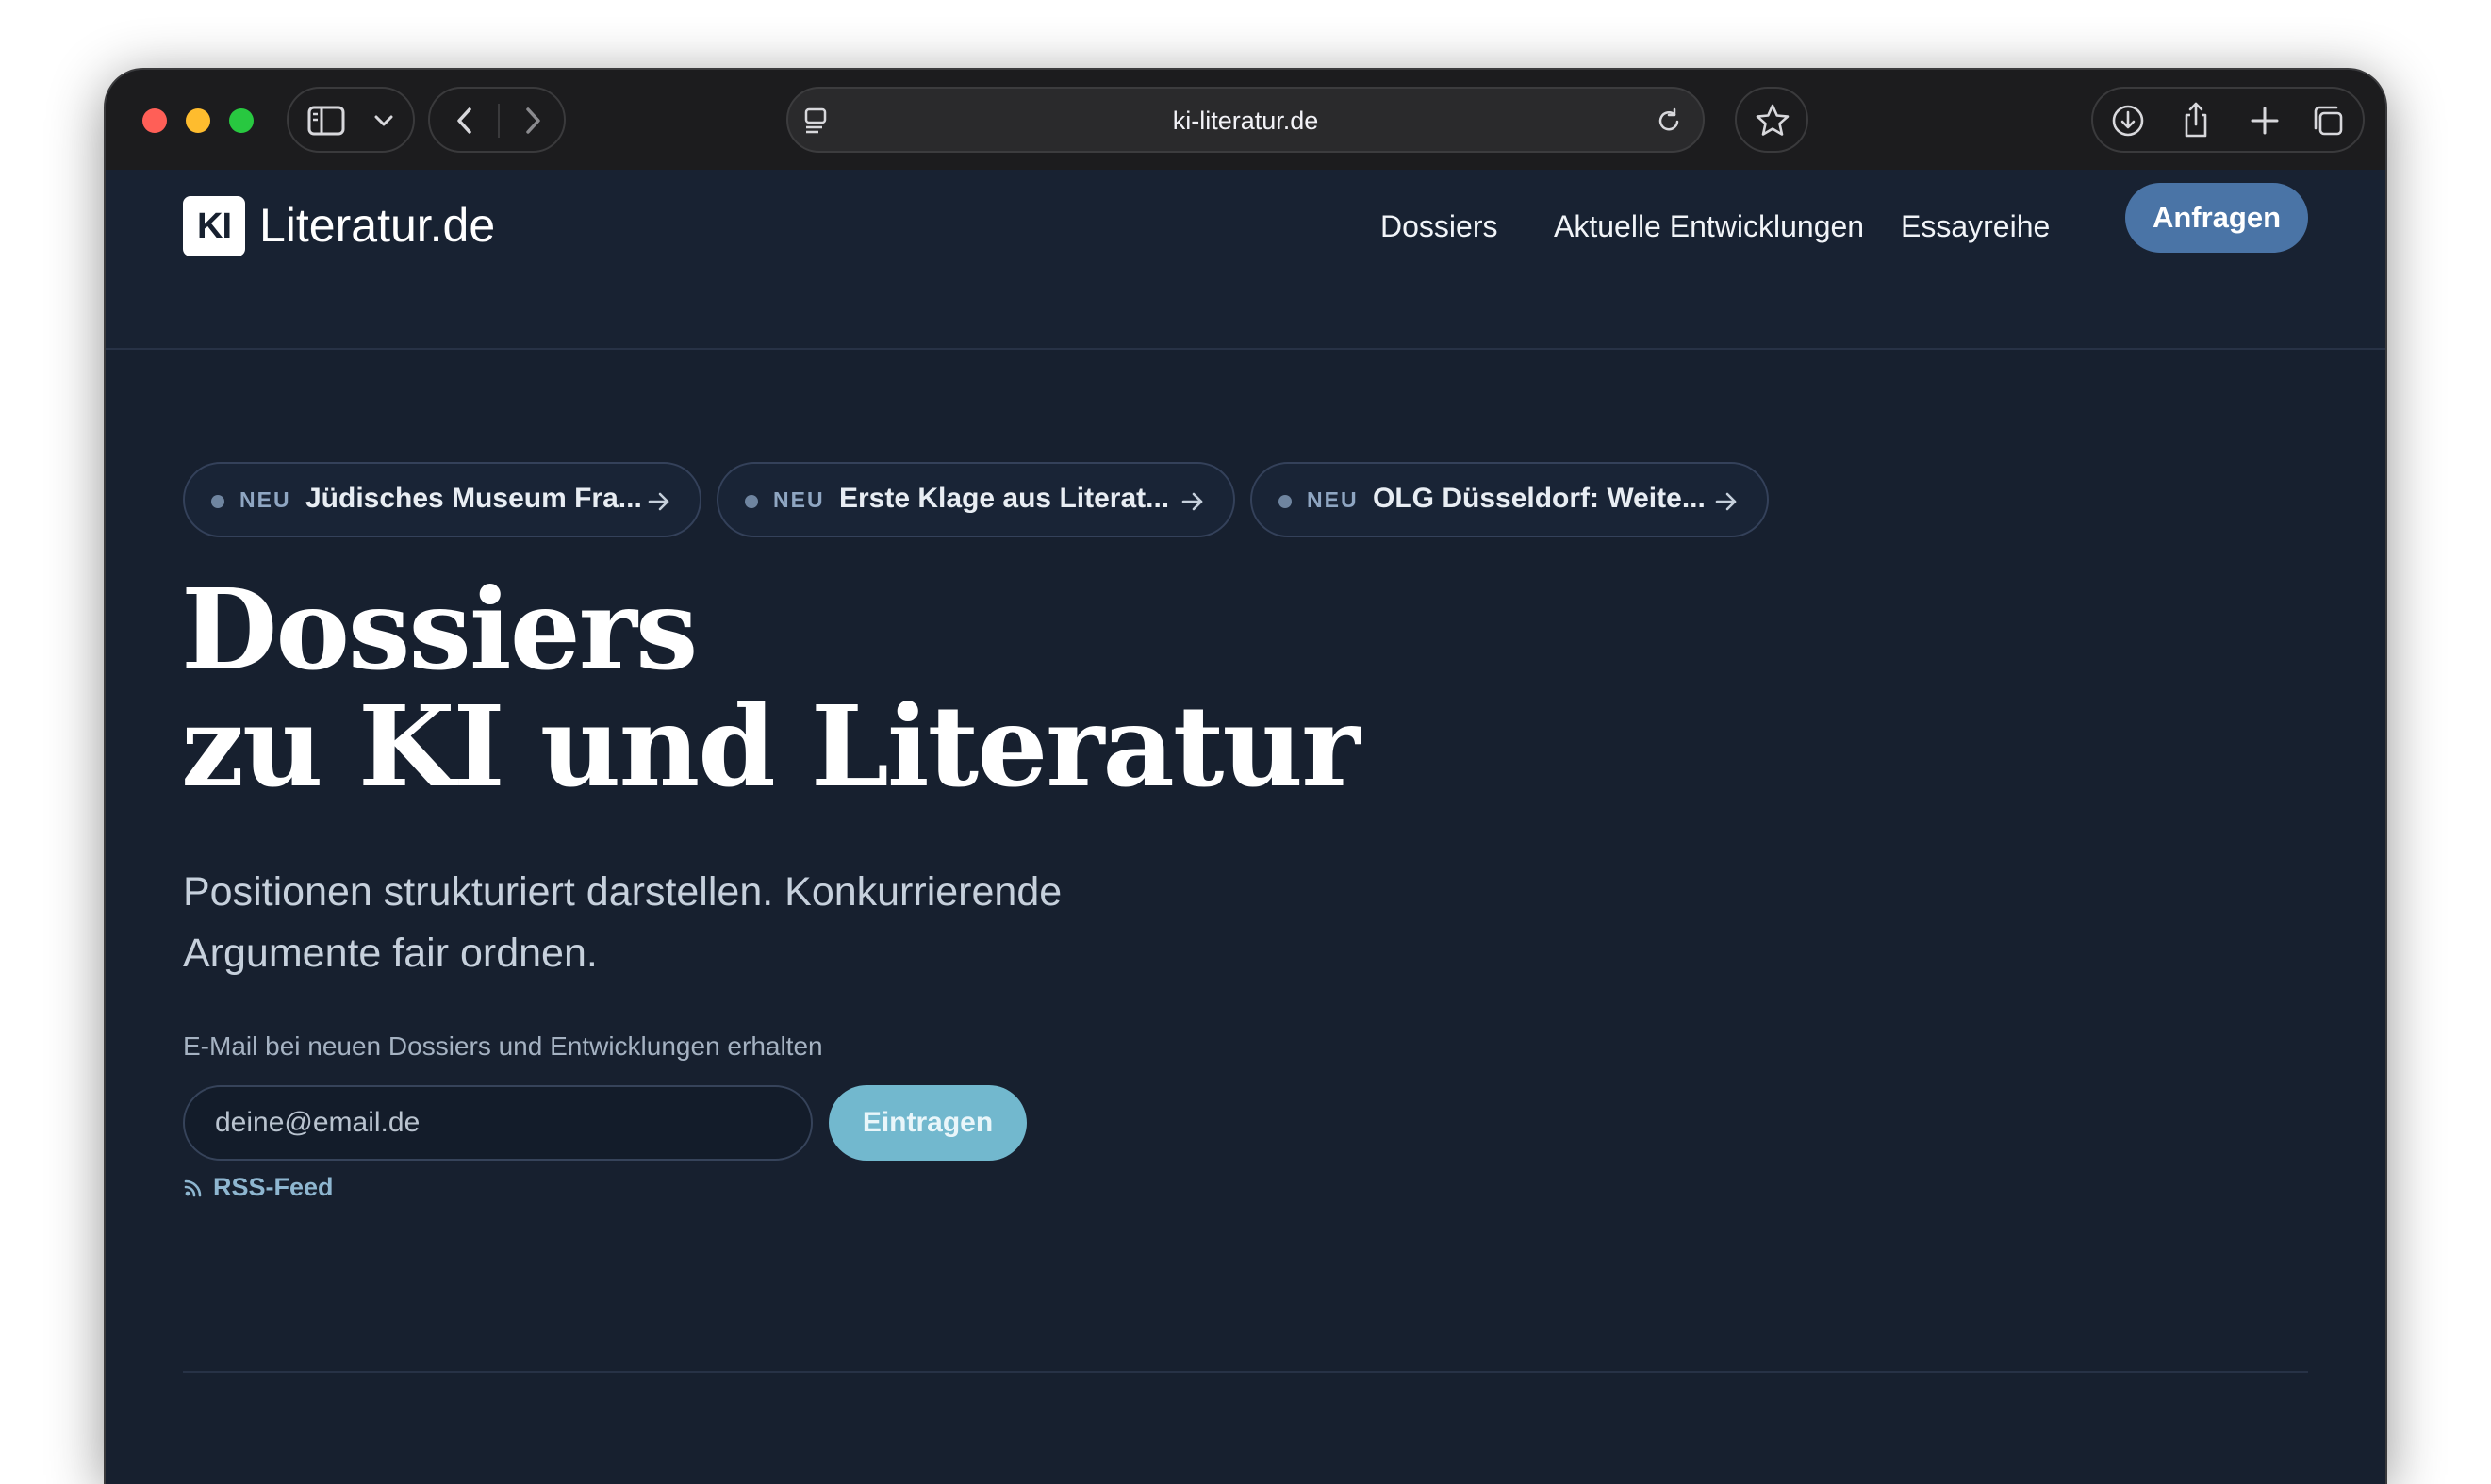 This screenshot has width=2491, height=1484. I want to click on nav-divider, so click(499, 121).